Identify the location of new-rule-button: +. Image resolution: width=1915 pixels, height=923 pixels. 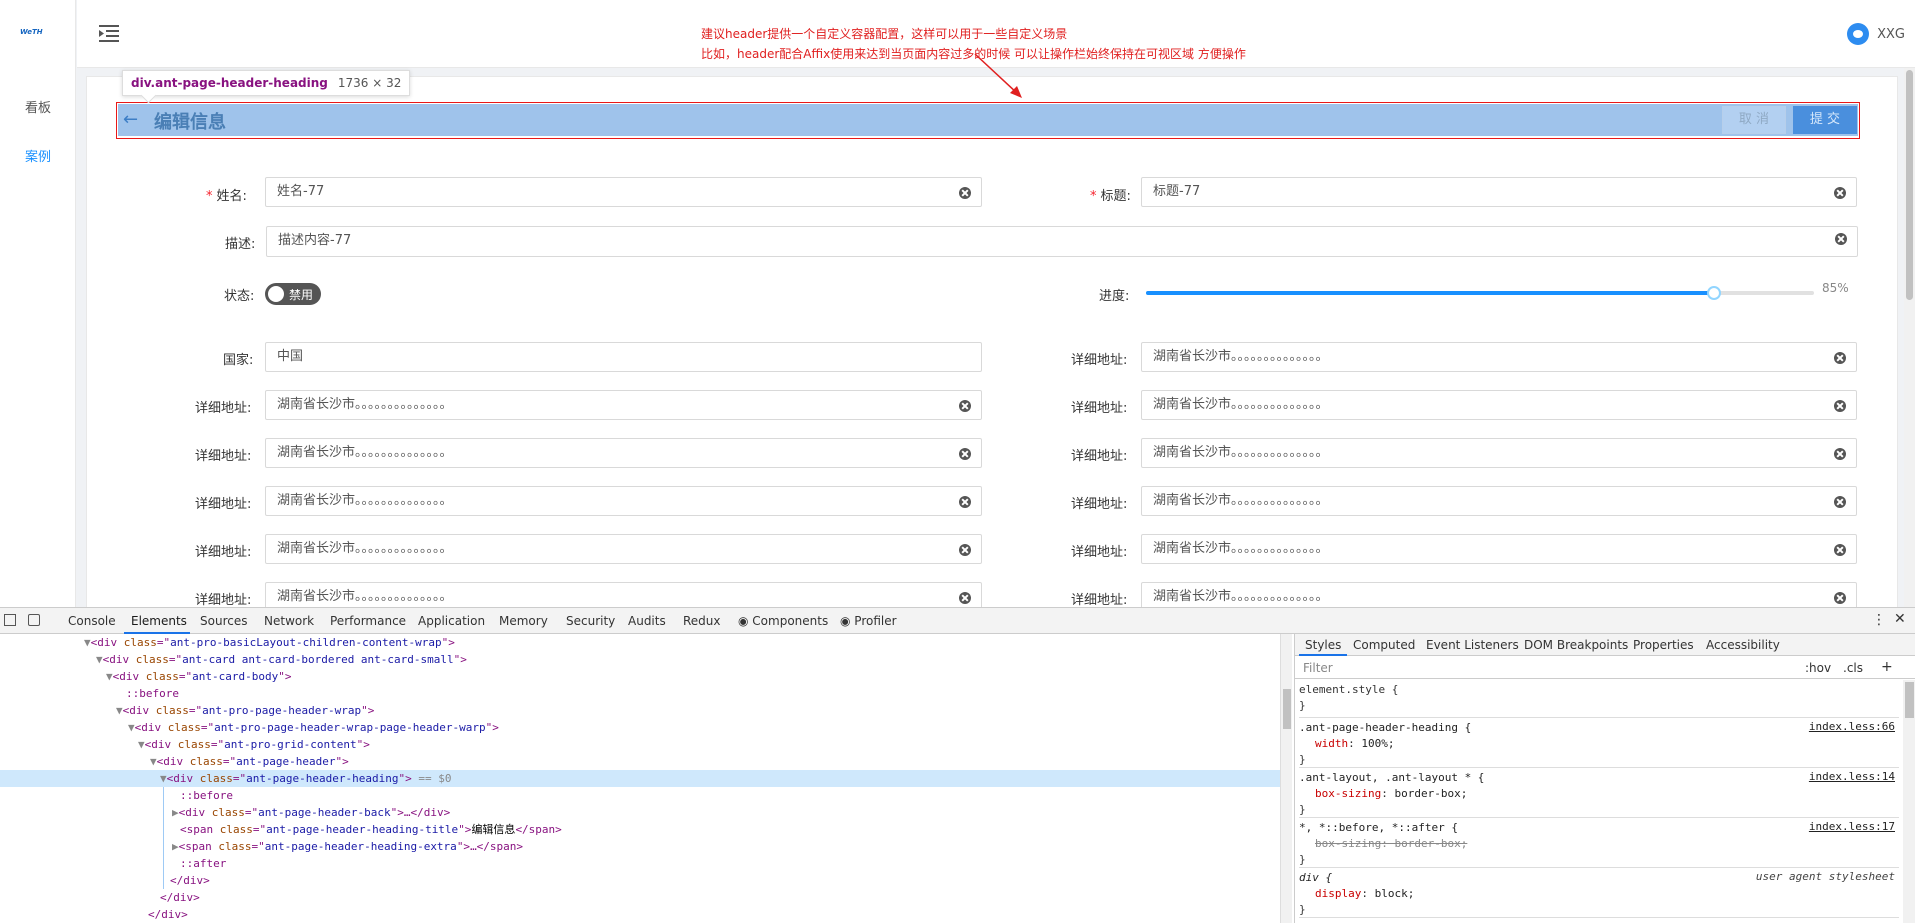
(1887, 667).